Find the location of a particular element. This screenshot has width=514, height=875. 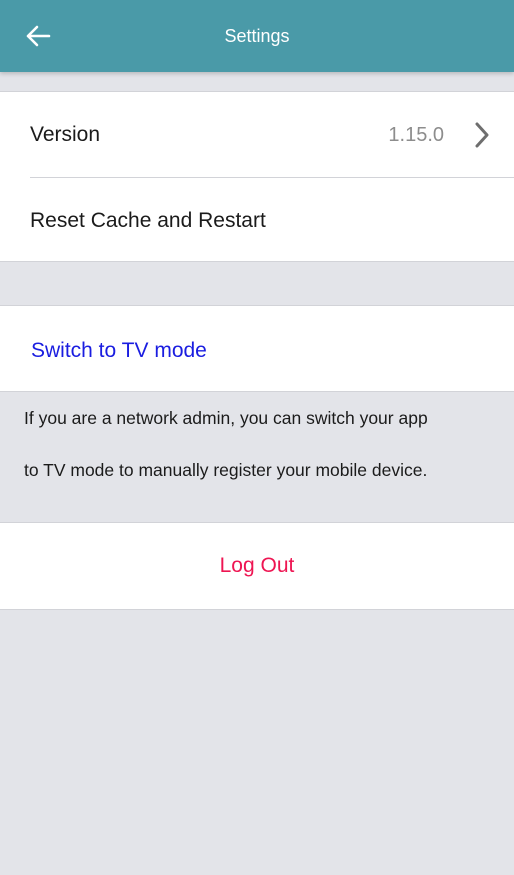

chevron-right-icon is located at coordinates (482, 135).